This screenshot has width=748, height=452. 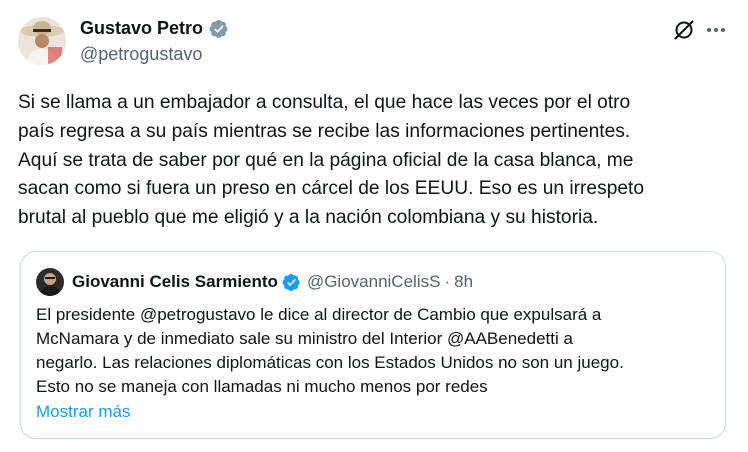 I want to click on author-name: Gustavo Petro, so click(x=141, y=28).